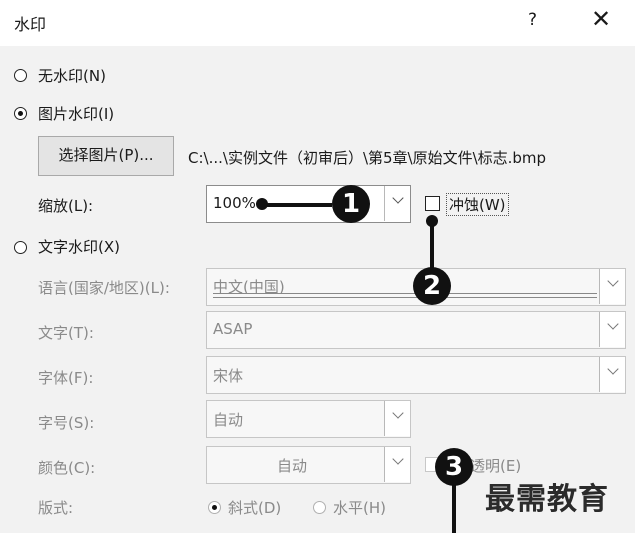  Describe the element at coordinates (532, 20) in the screenshot. I see `help-button: ?` at that location.